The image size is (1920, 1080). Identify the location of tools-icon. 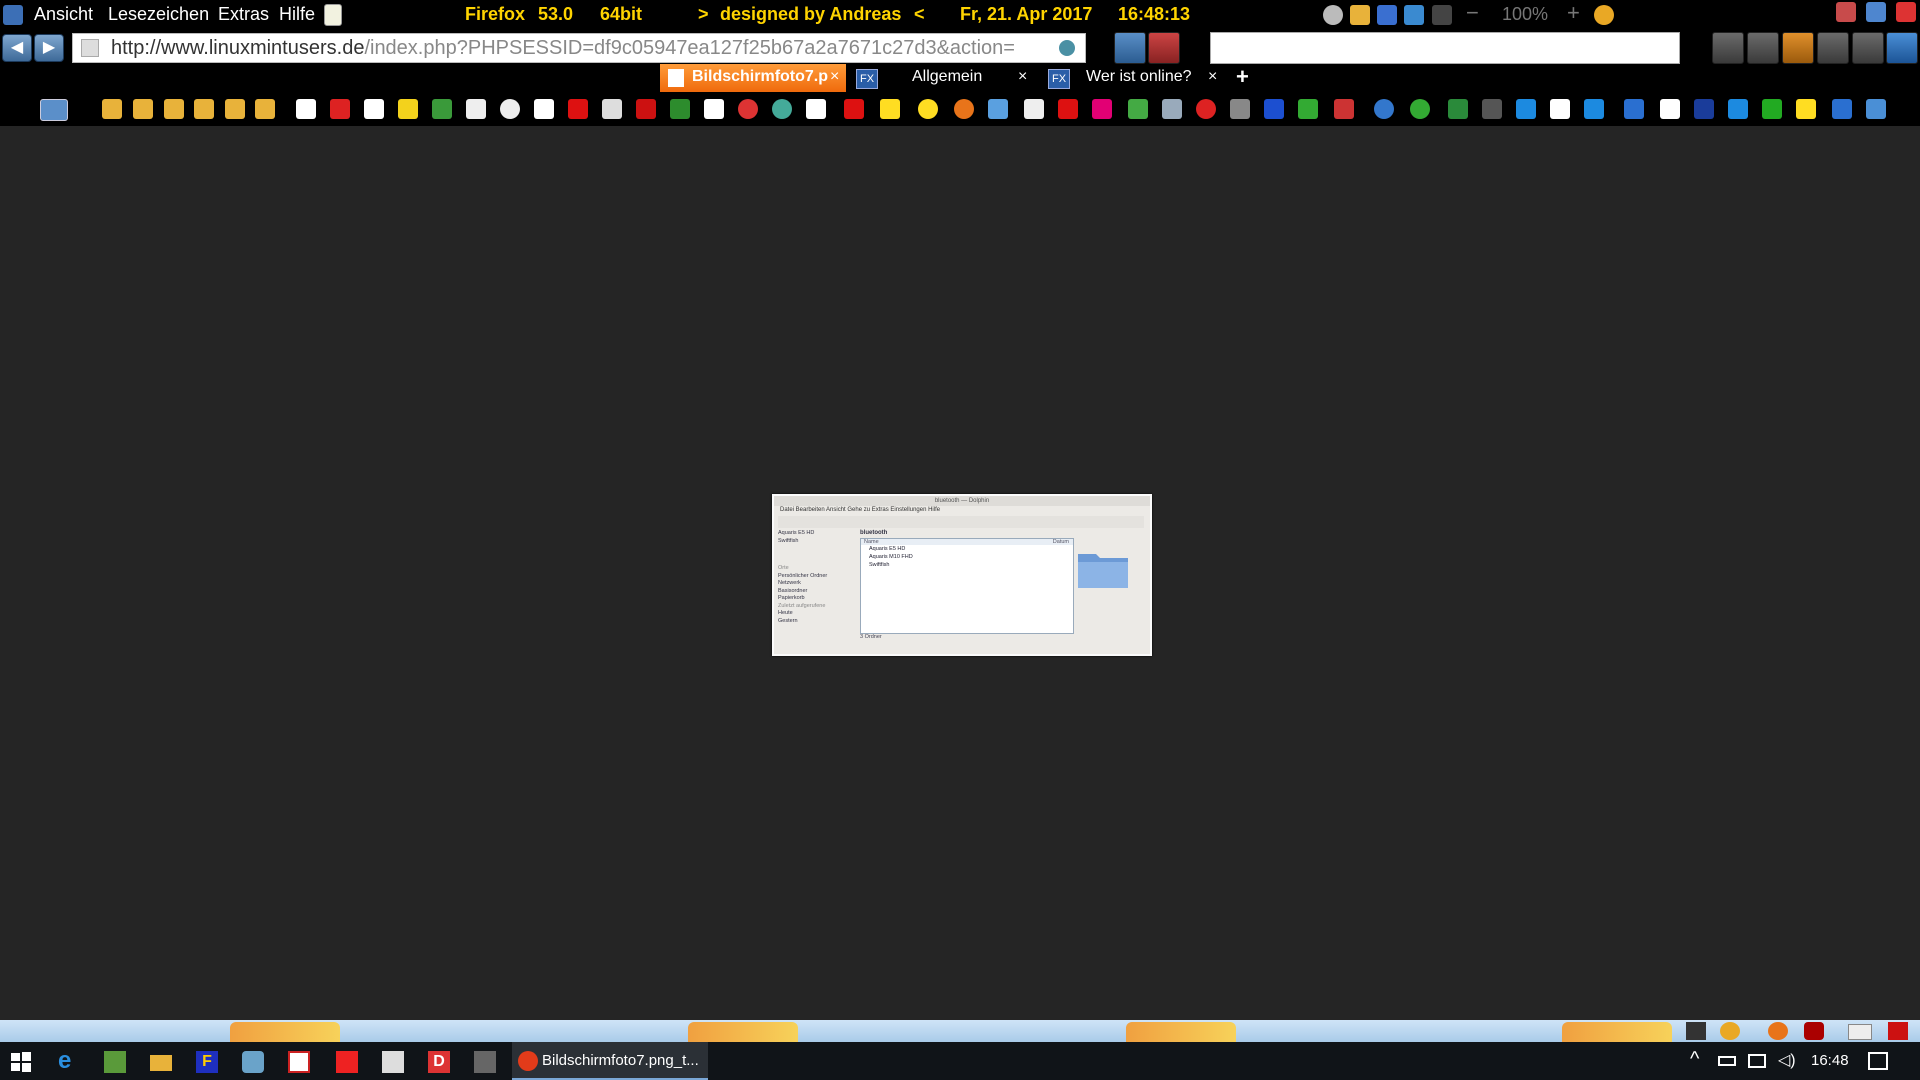
(1868, 48).